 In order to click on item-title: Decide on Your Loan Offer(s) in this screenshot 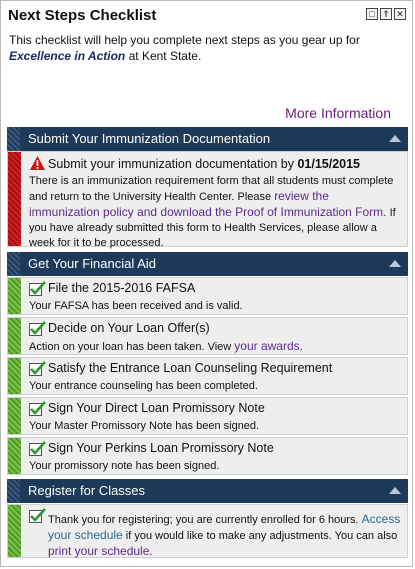, I will do `click(129, 328)`.